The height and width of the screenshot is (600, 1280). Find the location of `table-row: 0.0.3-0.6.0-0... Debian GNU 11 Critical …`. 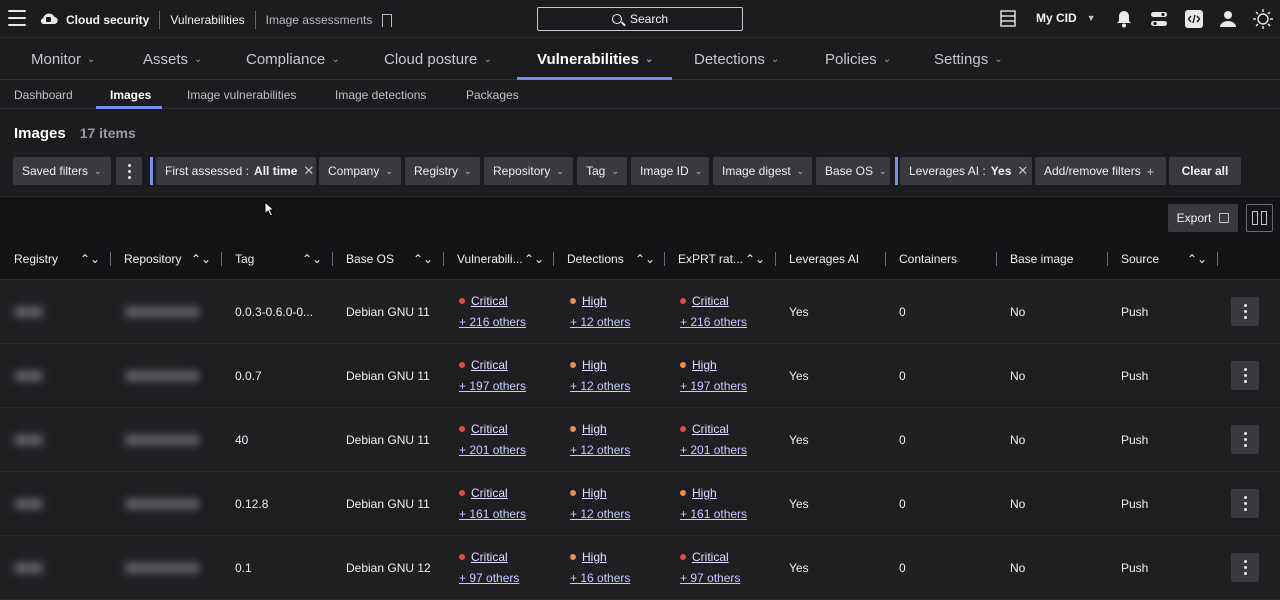

table-row: 0.0.3-0.6.0-0... Debian GNU 11 Critical … is located at coordinates (640, 312).